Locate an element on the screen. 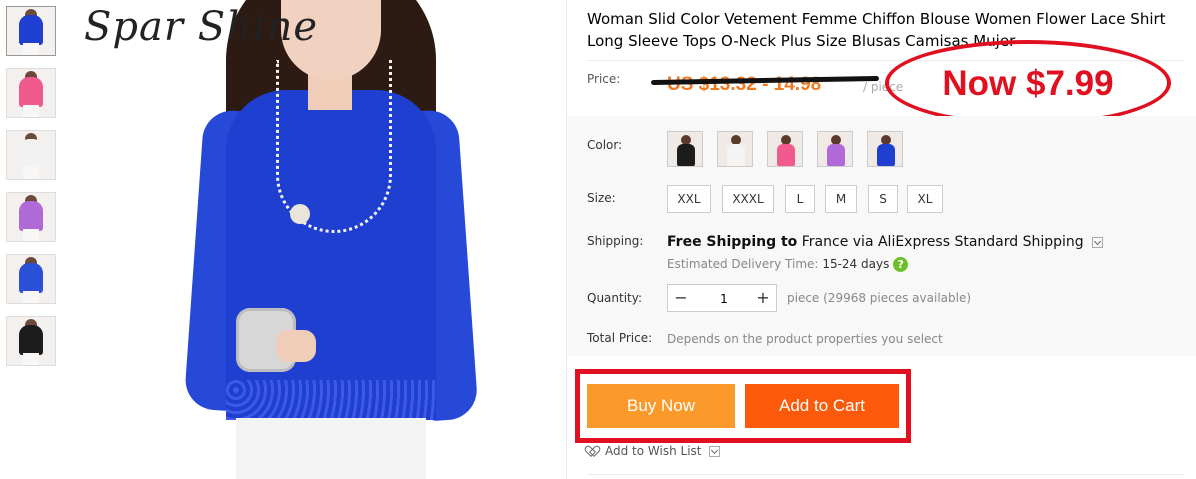 The height and width of the screenshot is (479, 1196). white-pants is located at coordinates (331, 448).